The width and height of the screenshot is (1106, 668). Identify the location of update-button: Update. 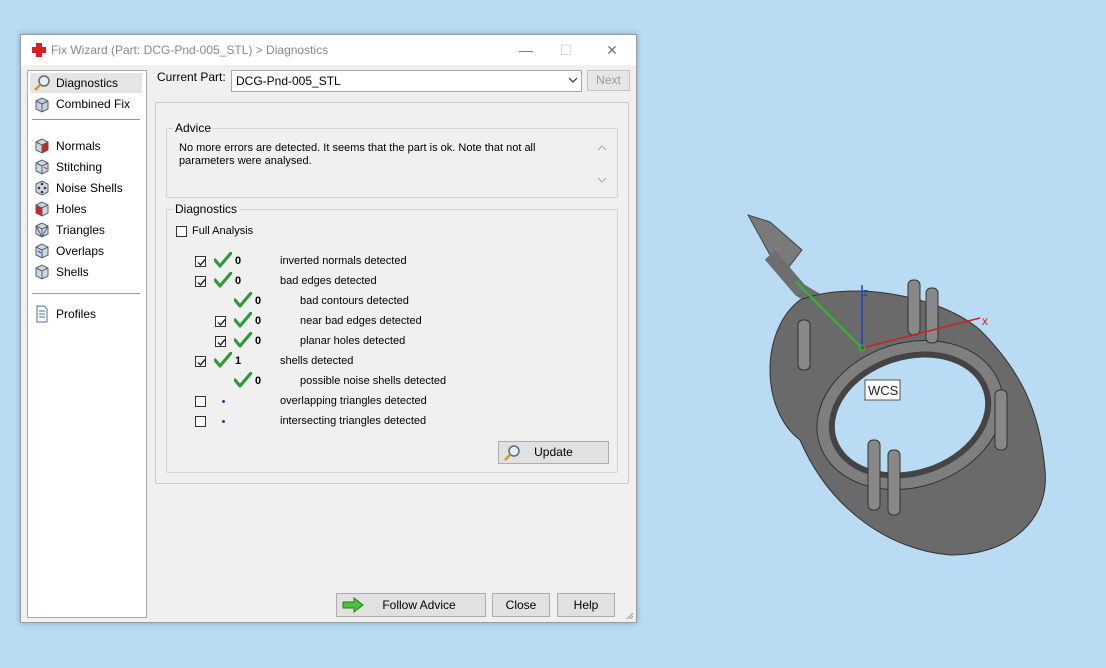
(553, 452).